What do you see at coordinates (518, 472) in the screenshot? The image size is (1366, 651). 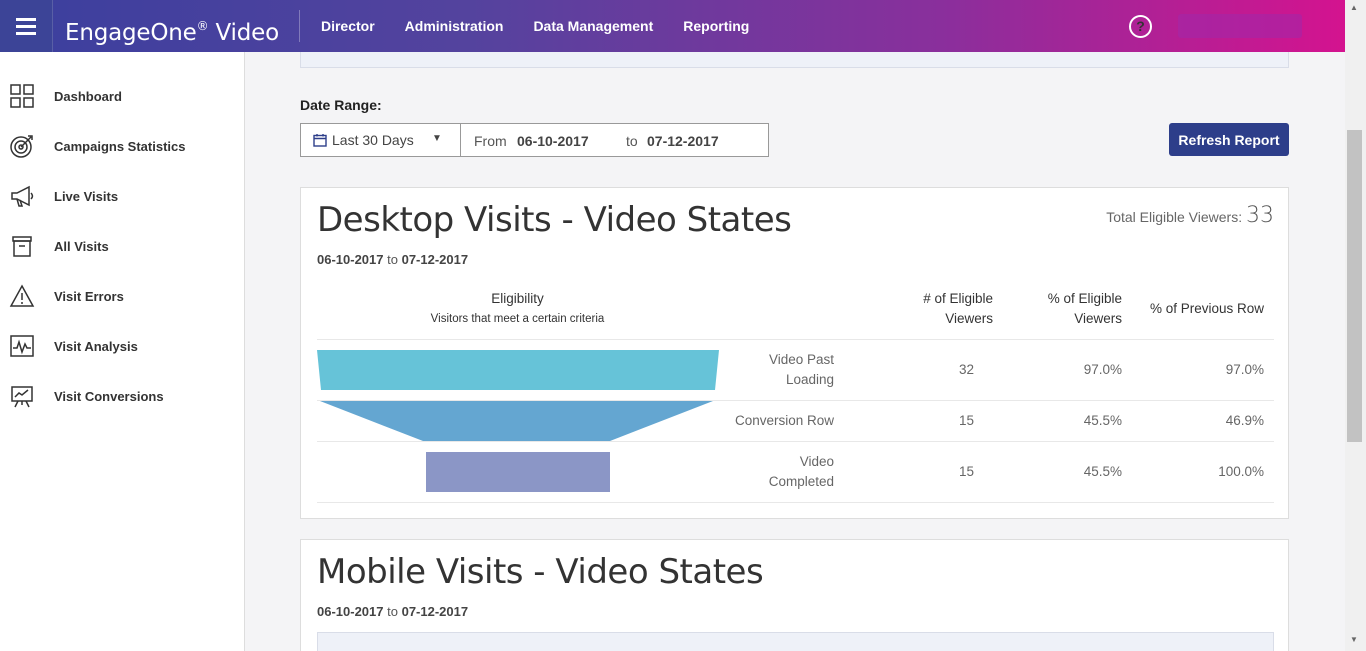 I see `funnel-segment-video-completed` at bounding box center [518, 472].